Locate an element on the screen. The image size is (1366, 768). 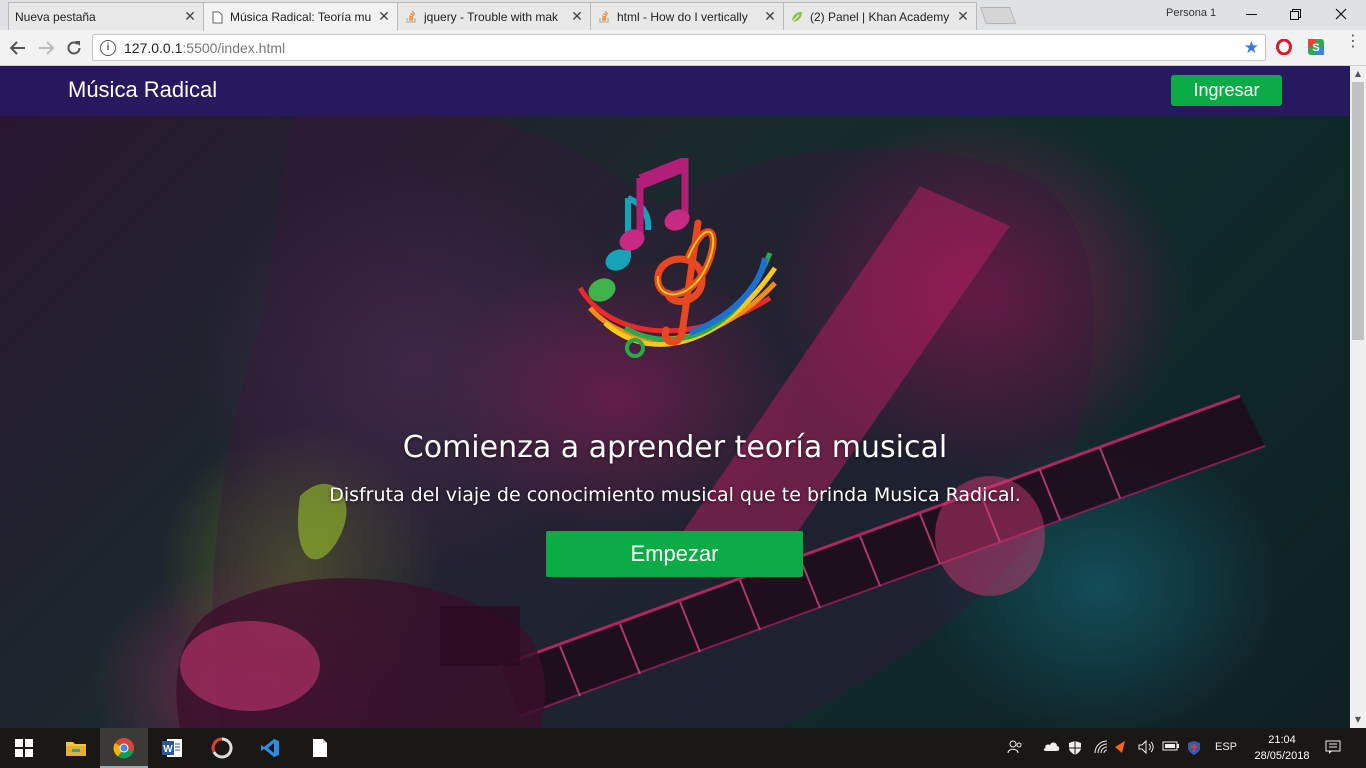
minimize-icon is located at coordinates (1251, 14).